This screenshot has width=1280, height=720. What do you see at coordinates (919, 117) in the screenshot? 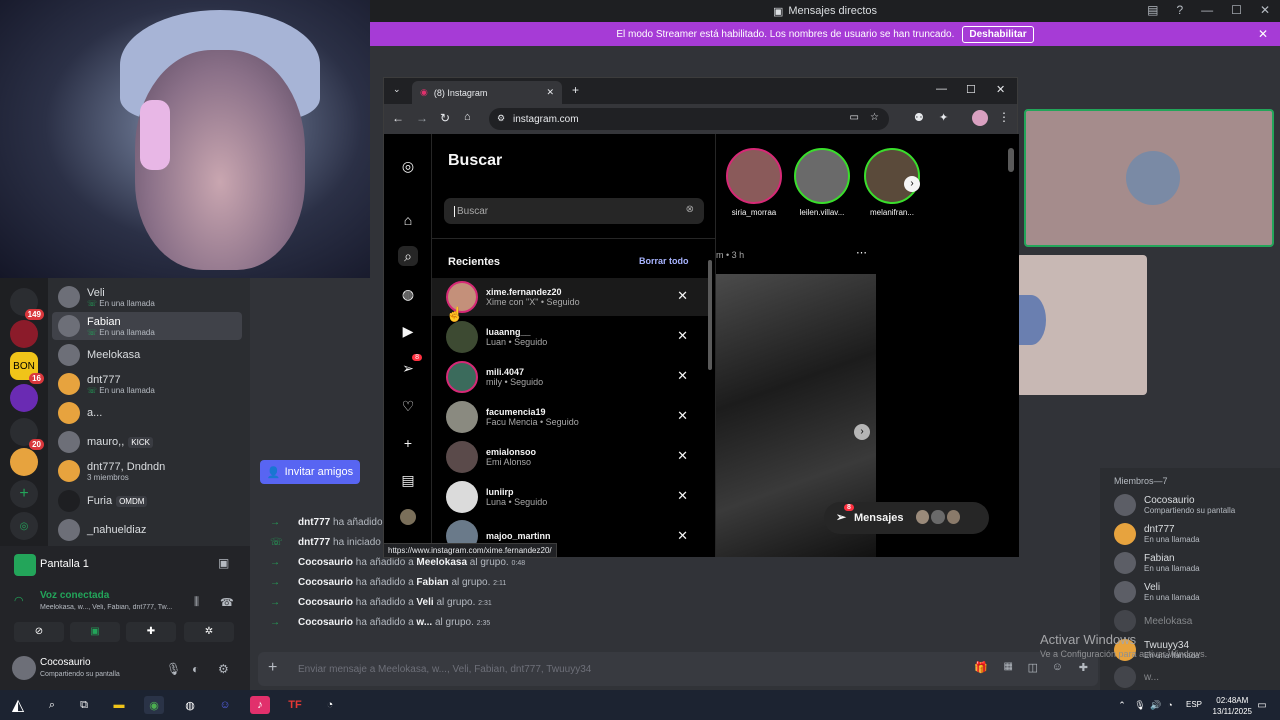
I see `extension-icon: ⚉` at bounding box center [919, 117].